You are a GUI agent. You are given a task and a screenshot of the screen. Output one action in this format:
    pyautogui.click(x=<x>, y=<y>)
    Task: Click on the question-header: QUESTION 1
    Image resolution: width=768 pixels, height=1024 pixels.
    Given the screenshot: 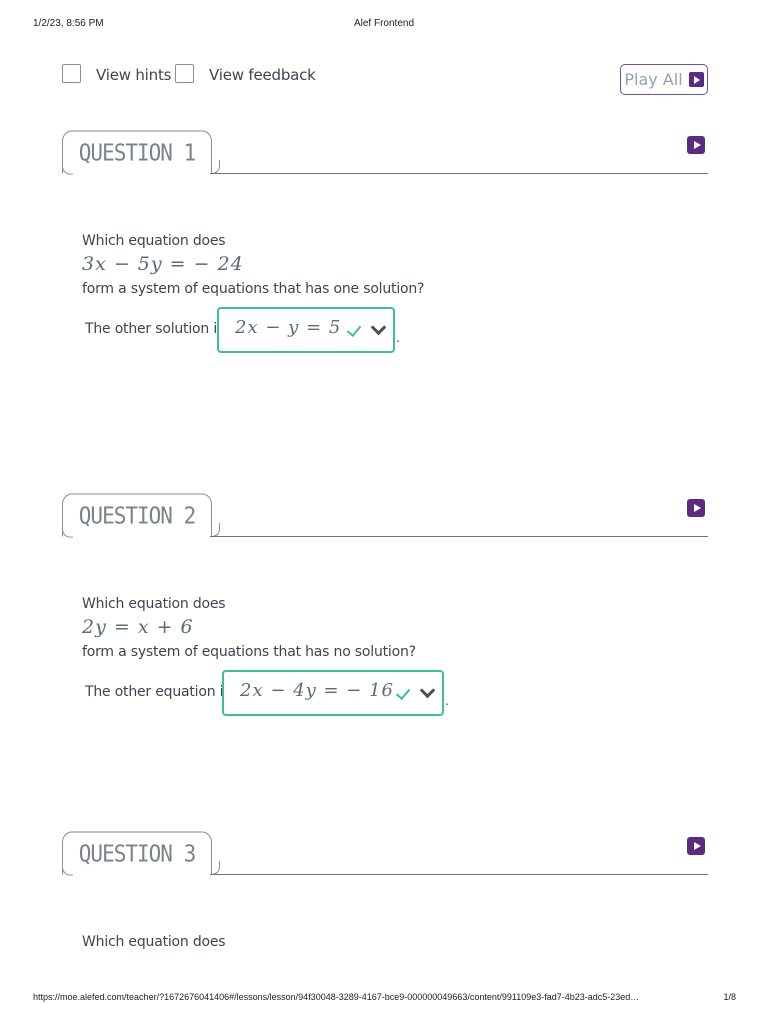 What is the action you would take?
    pyautogui.click(x=384, y=152)
    